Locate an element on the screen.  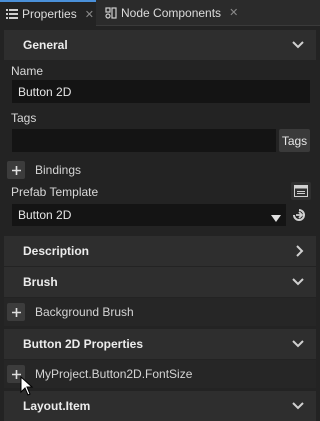
mouse-cursor-icon is located at coordinates (27, 385).